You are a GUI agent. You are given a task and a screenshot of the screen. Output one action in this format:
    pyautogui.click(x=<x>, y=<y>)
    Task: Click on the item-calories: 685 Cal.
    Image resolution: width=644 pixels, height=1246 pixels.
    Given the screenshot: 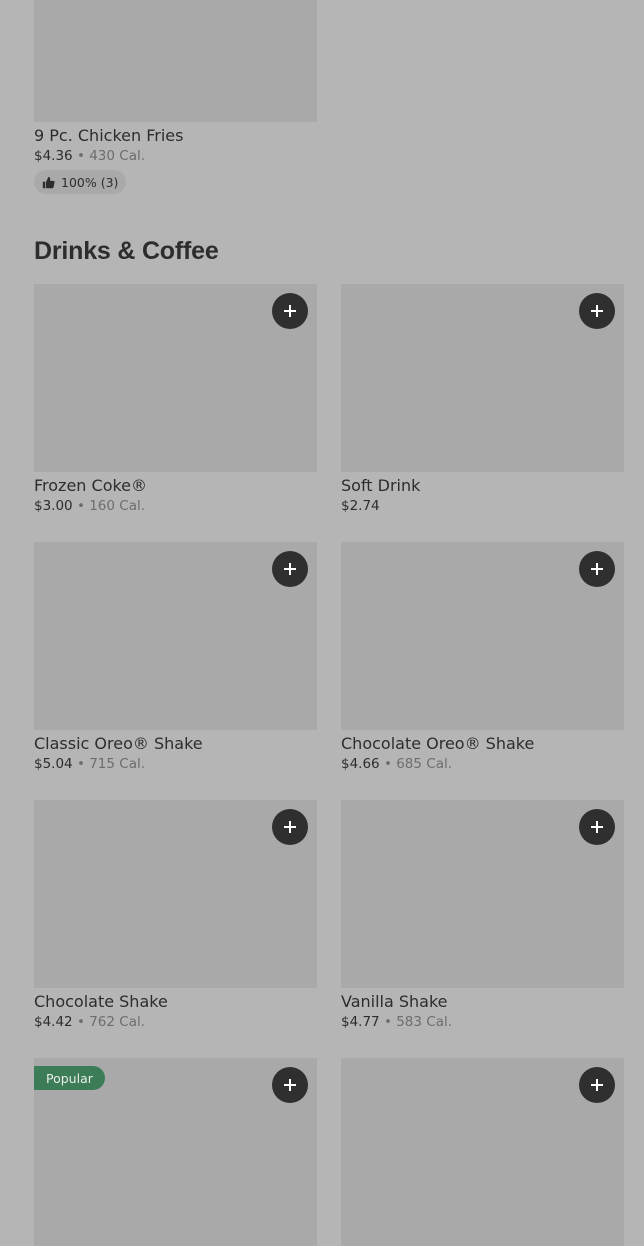 What is the action you would take?
    pyautogui.click(x=424, y=764)
    